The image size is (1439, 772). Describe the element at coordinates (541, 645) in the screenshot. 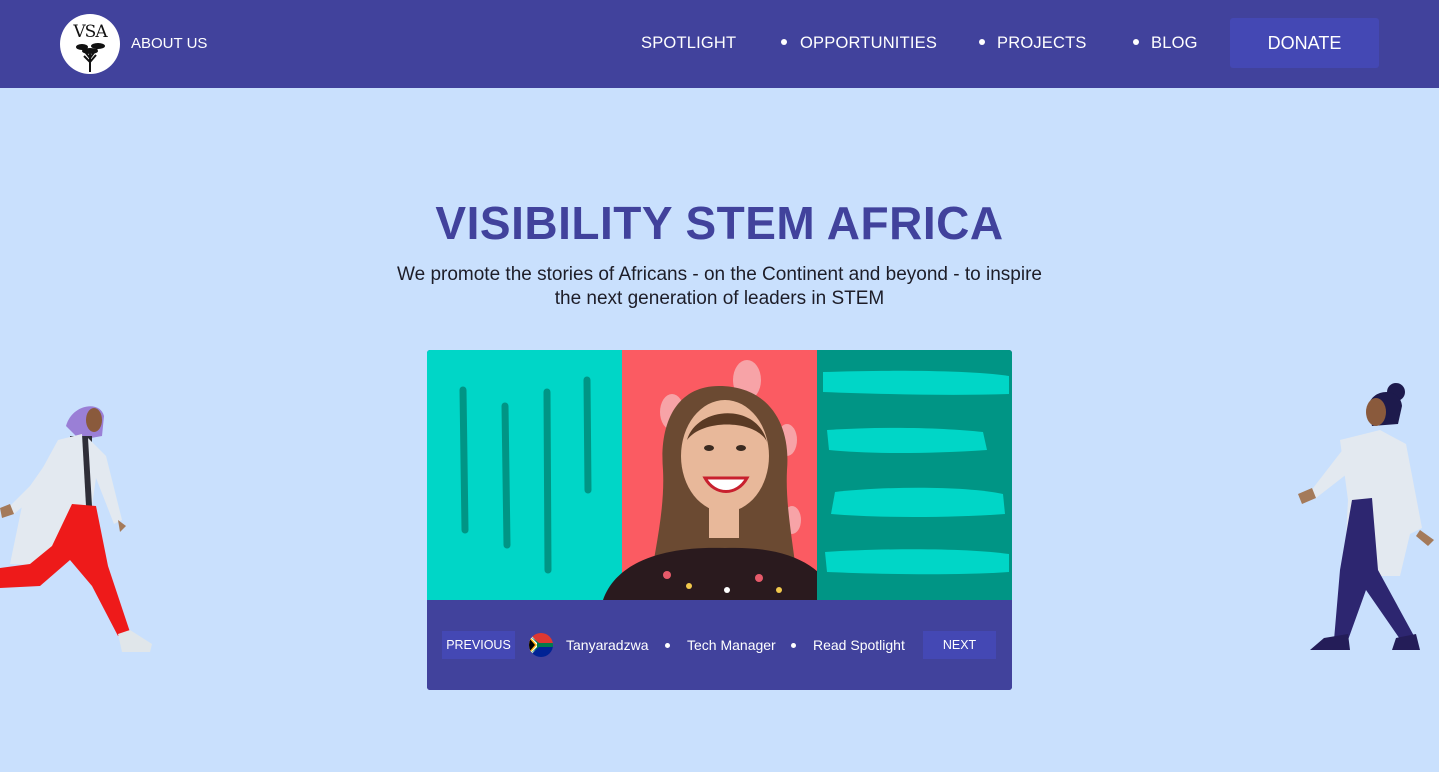

I see `south-africa-flag-icon` at that location.